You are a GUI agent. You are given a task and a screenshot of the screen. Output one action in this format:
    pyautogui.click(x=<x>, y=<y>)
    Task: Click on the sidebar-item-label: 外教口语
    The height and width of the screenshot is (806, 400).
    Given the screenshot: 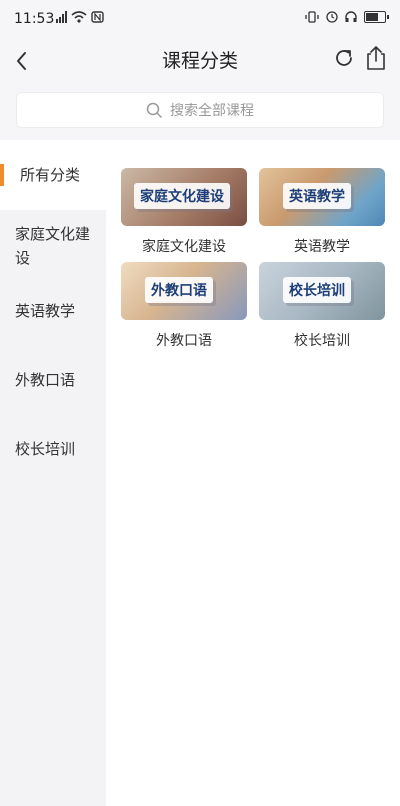 What is the action you would take?
    pyautogui.click(x=45, y=380)
    